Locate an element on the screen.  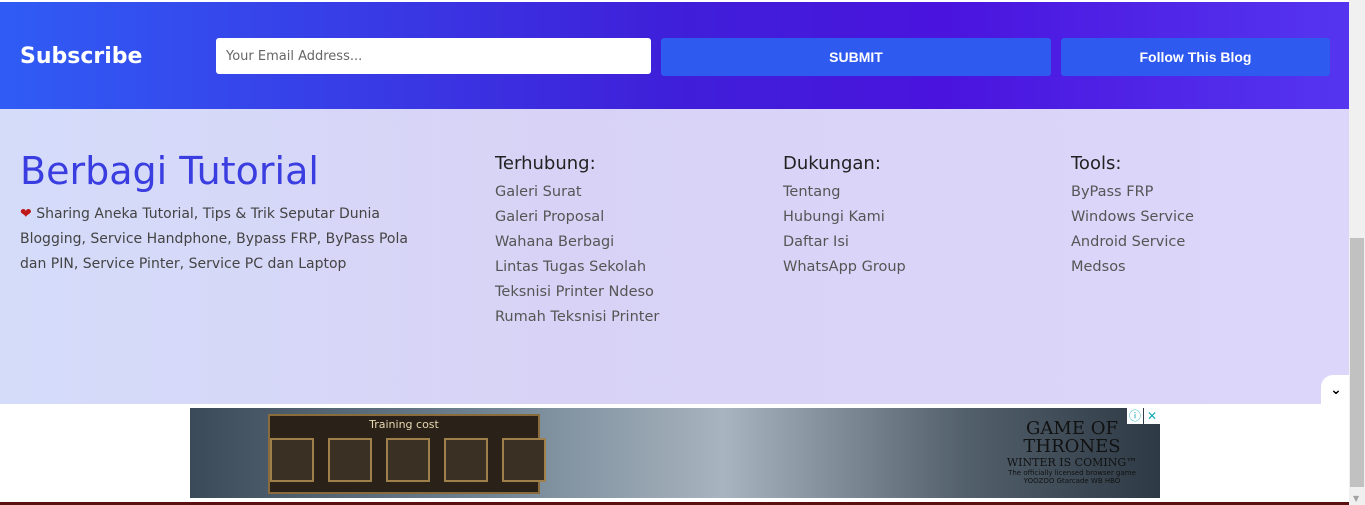
footer-link: Rumah Teksnisi Printer is located at coordinates (577, 317).